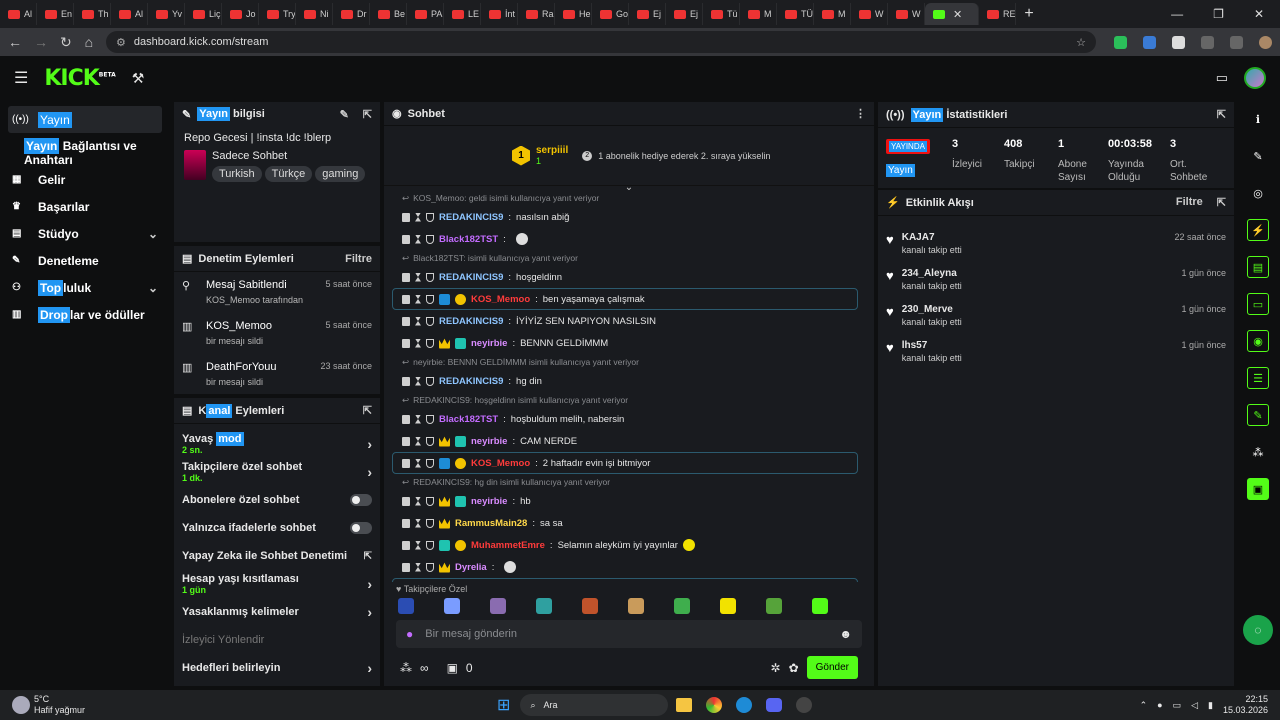 Image resolution: width=1280 pixels, height=720 pixels. What do you see at coordinates (21, 705) in the screenshot?
I see `weather-icon` at bounding box center [21, 705].